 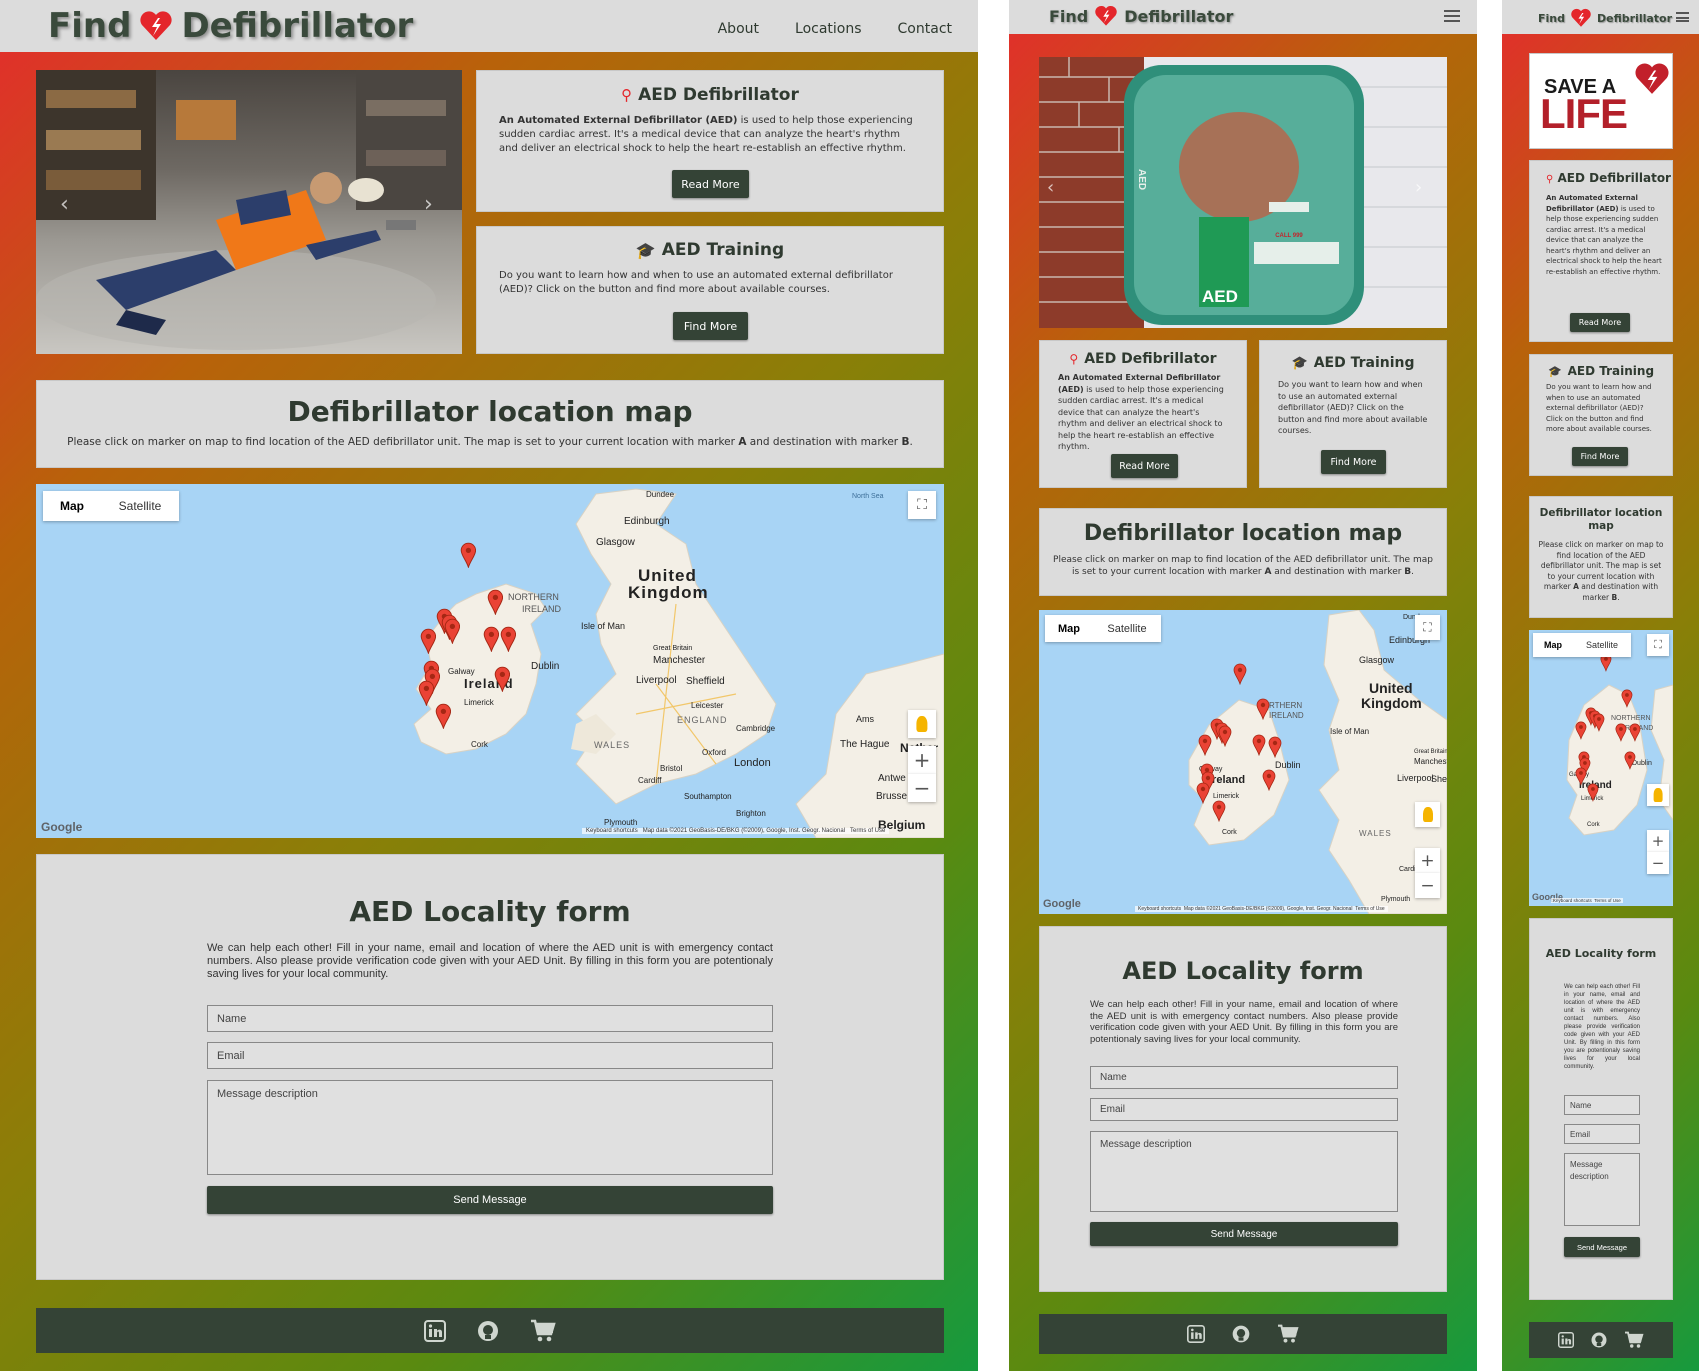 What do you see at coordinates (1141, 180) in the screenshot?
I see `aed-side-label: AED` at bounding box center [1141, 180].